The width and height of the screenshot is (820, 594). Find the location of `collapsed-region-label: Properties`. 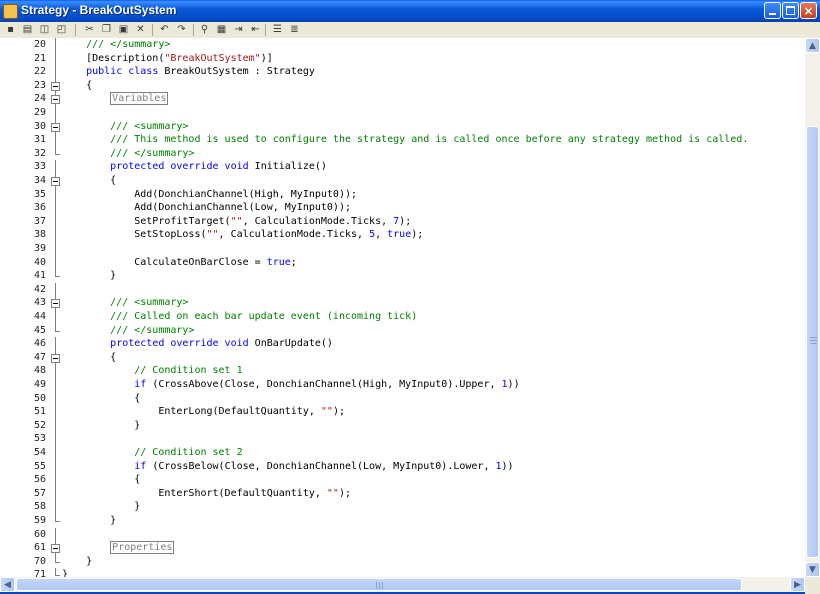

collapsed-region-label: Properties is located at coordinates (142, 548).